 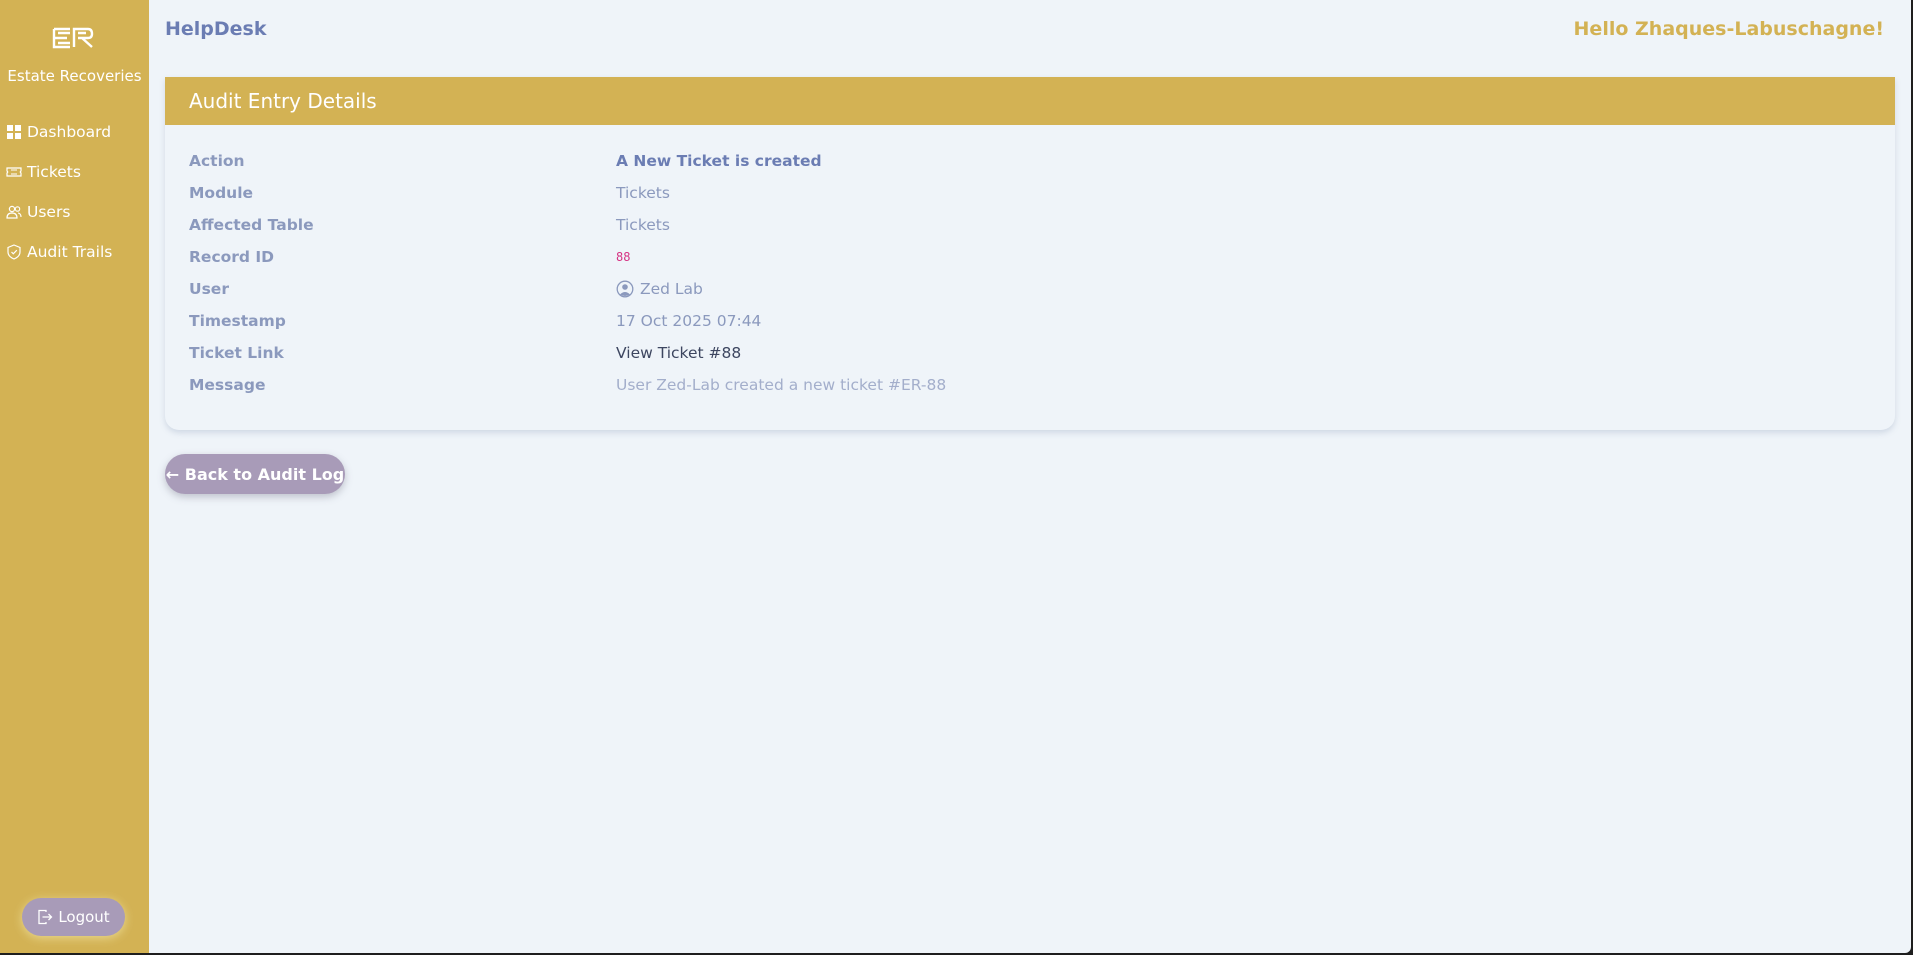 What do you see at coordinates (237, 321) in the screenshot?
I see `detail-label: Timestamp` at bounding box center [237, 321].